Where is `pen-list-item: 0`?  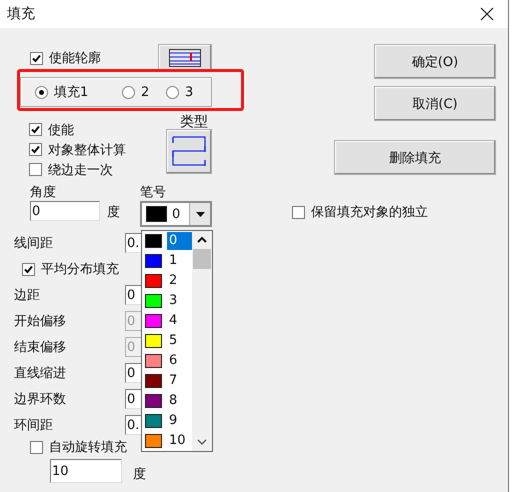 pen-list-item: 0 is located at coordinates (167, 241).